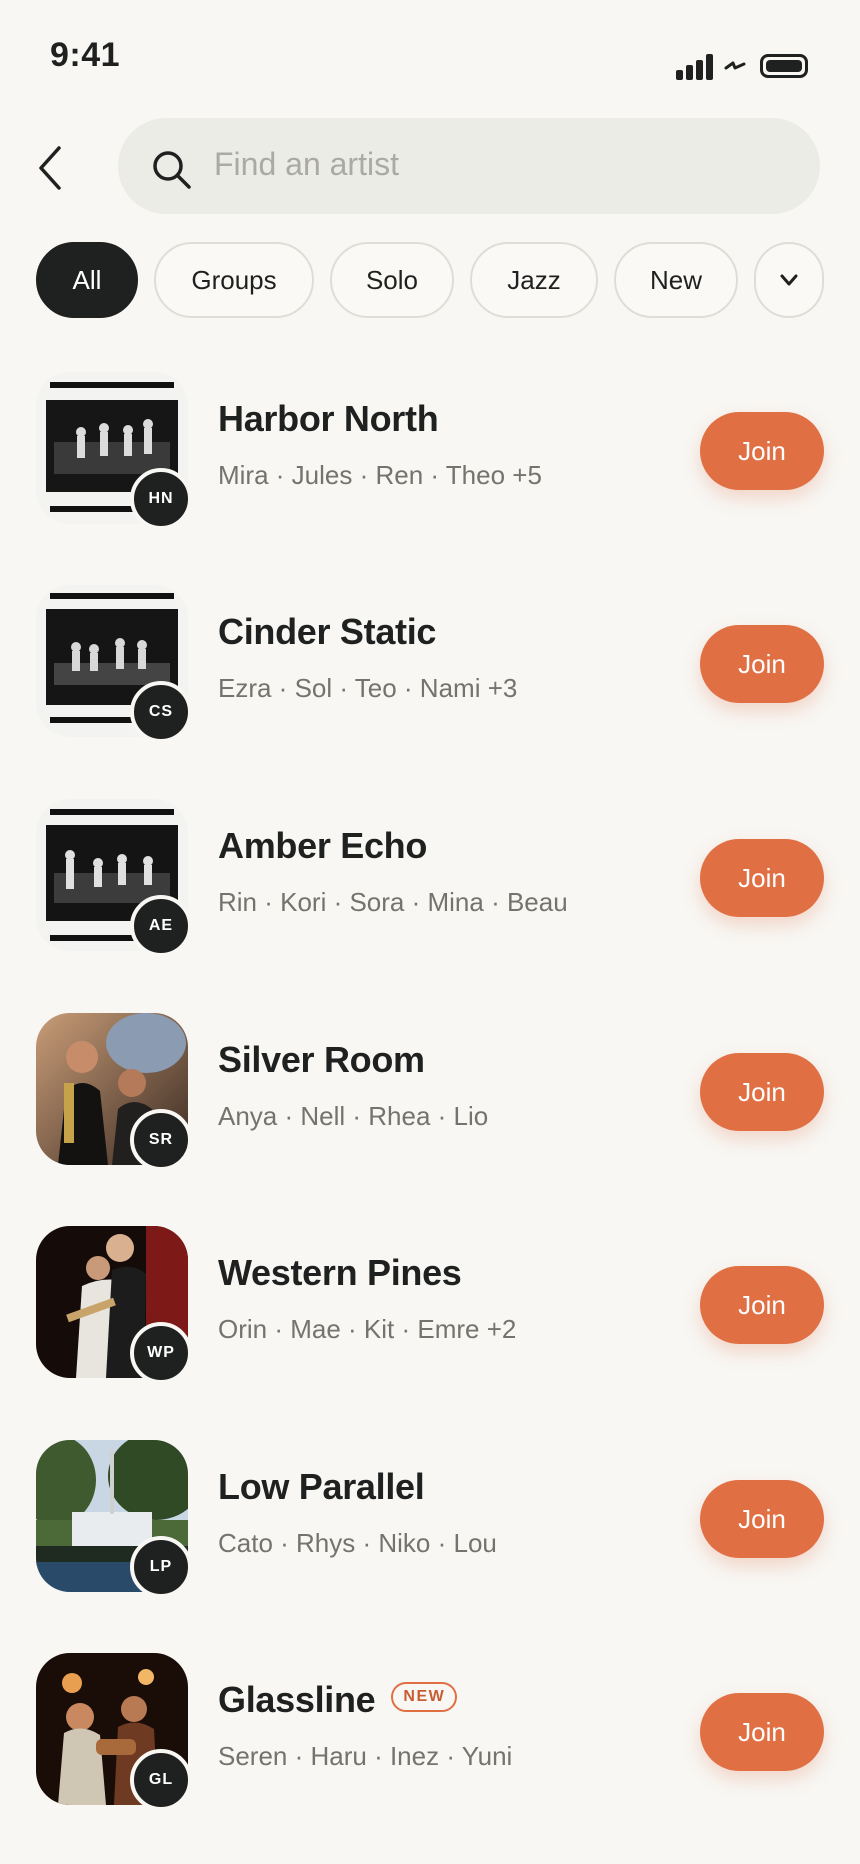 This screenshot has width=860, height=1864. What do you see at coordinates (161, 1353) in the screenshot?
I see `artist-initials-badge: WP` at bounding box center [161, 1353].